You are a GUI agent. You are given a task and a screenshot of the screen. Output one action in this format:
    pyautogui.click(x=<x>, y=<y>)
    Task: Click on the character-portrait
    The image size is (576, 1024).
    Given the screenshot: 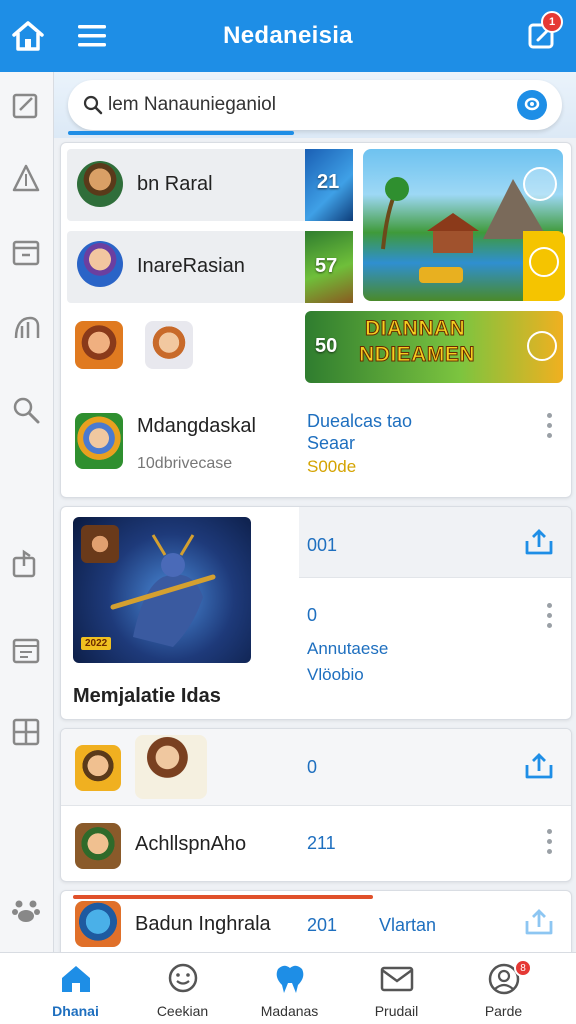 What is the action you would take?
    pyautogui.click(x=171, y=767)
    